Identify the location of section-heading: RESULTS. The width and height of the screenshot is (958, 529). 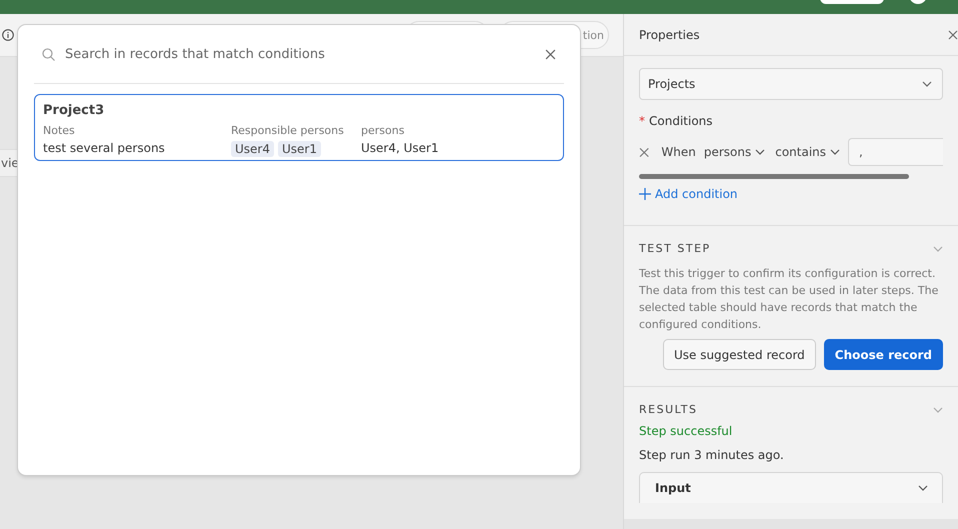
(668, 409).